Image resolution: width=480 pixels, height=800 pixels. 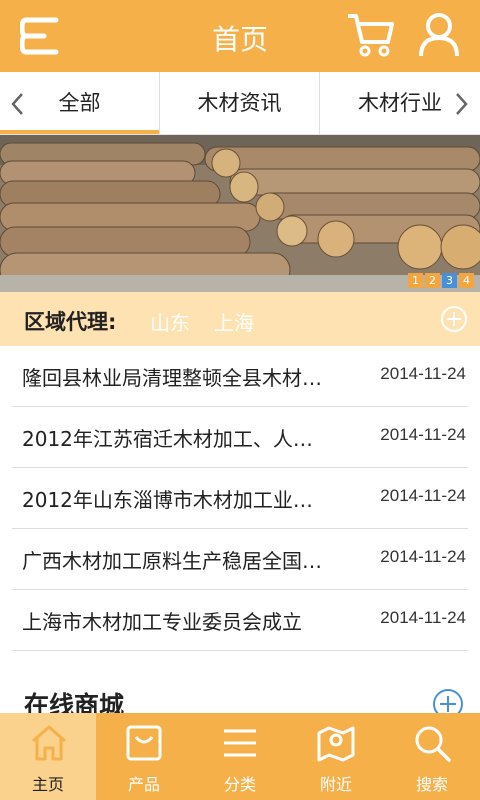 I want to click on news-item: 2012年山东淄博市木材加工业… 2014-11-24, so click(x=240, y=498).